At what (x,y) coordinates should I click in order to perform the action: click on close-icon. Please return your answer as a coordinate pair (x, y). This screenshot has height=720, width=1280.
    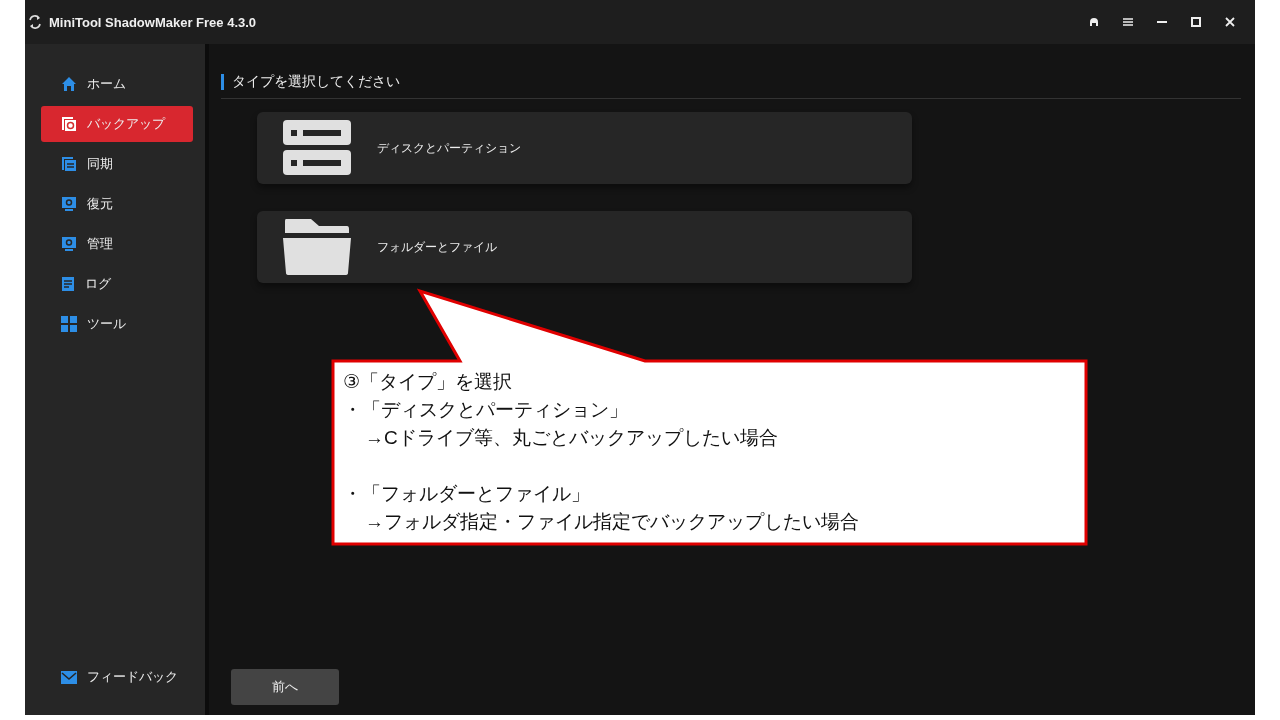
    Looking at the image, I should click on (1230, 22).